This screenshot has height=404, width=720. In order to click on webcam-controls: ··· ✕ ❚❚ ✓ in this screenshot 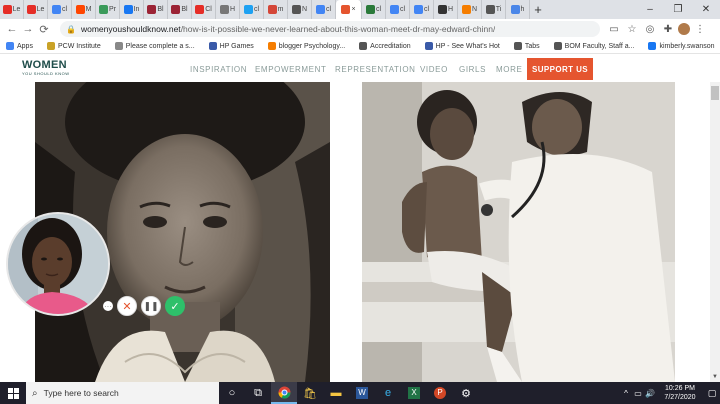, I will do `click(144, 306)`.